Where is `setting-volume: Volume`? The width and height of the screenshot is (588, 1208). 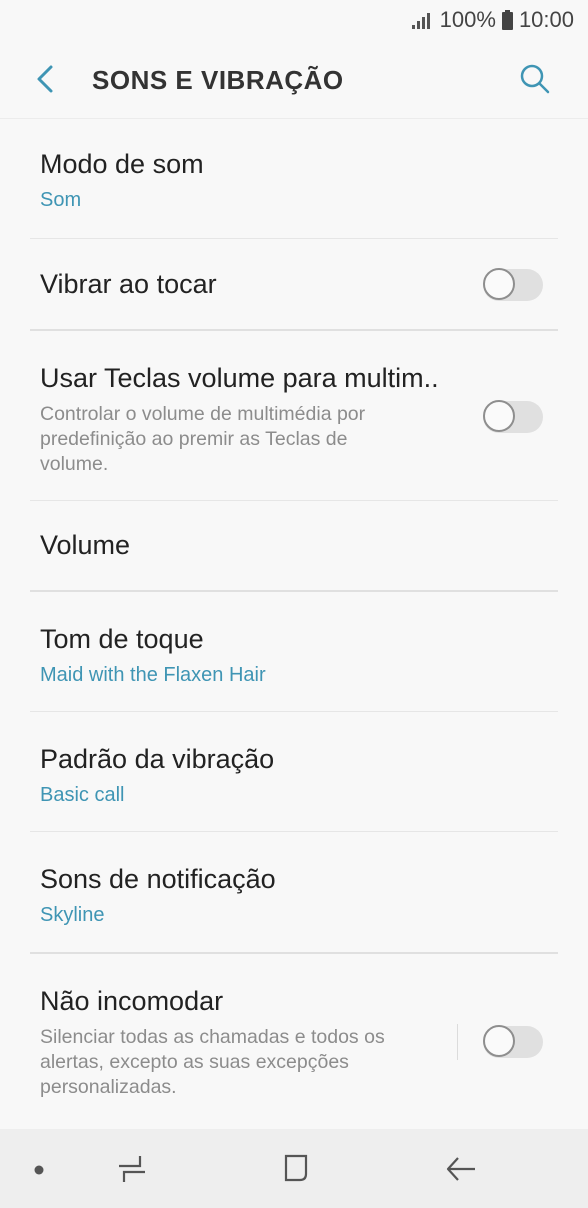 setting-volume: Volume is located at coordinates (294, 545).